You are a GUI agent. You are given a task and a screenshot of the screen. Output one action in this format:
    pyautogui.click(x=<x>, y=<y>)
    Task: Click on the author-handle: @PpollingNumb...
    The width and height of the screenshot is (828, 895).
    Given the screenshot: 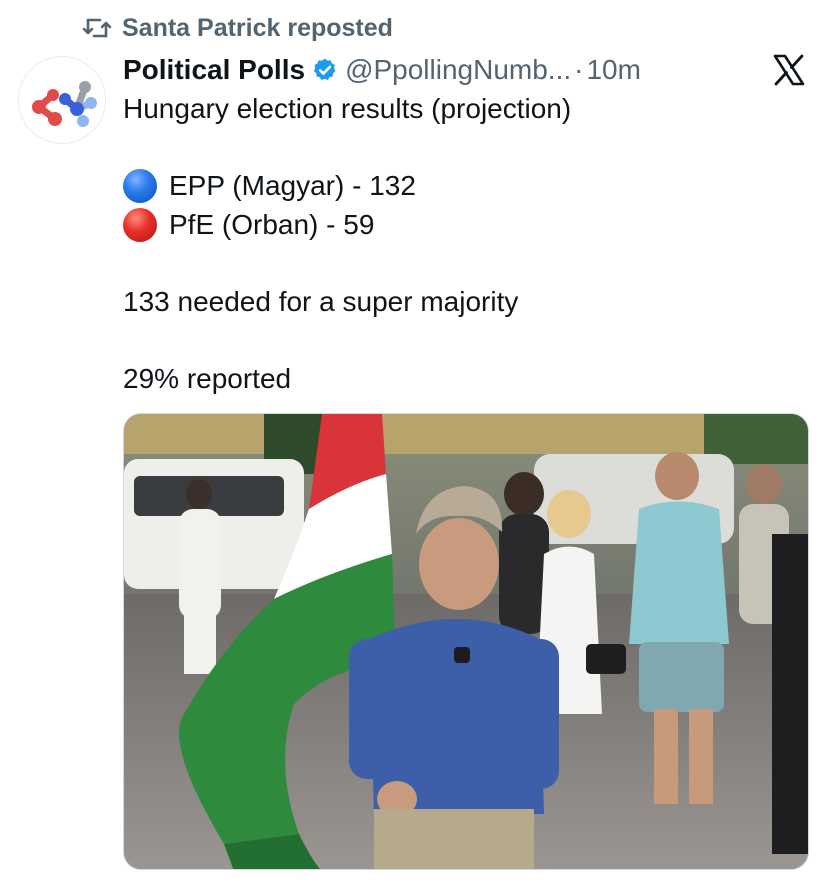 What is the action you would take?
    pyautogui.click(x=458, y=70)
    